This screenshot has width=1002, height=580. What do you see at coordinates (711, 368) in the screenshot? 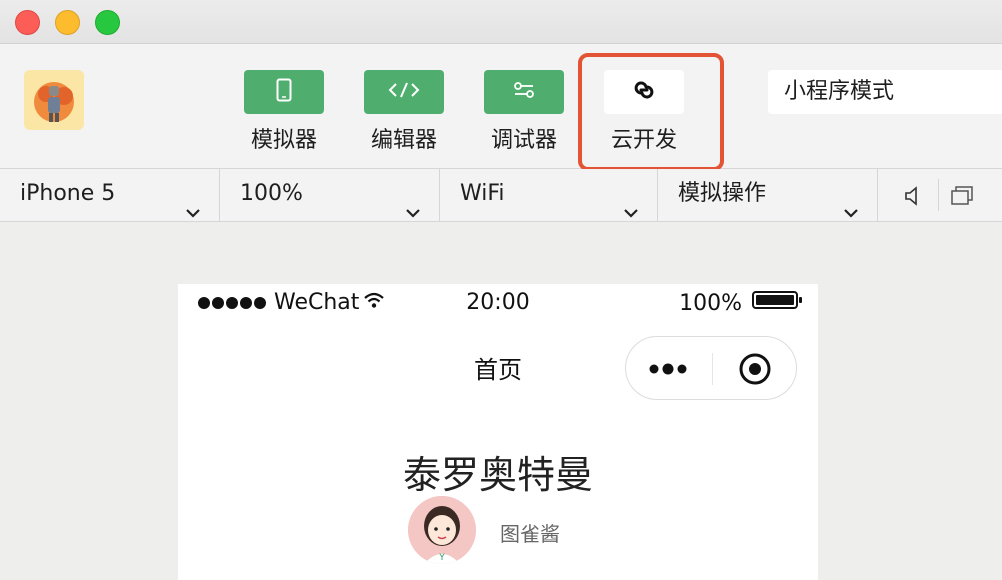
I see `miniprogram-capsule` at bounding box center [711, 368].